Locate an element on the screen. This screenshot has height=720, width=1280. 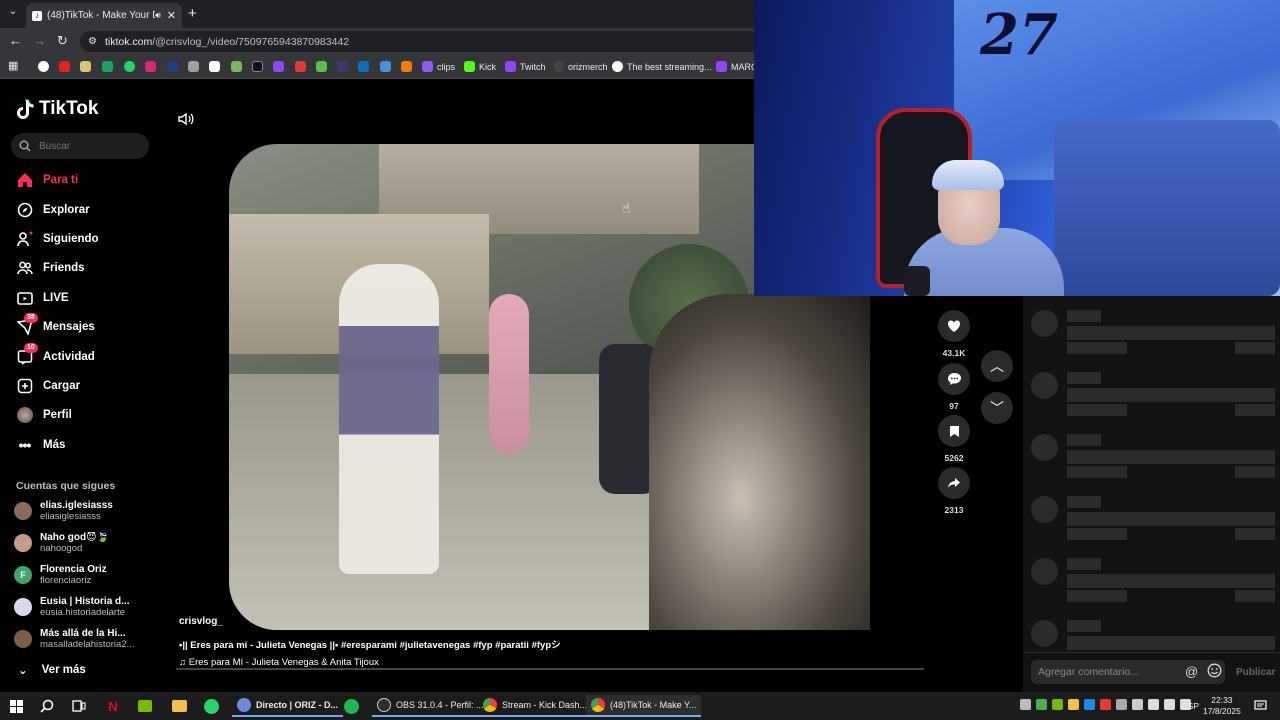
bookmark-clips: clips is located at coordinates (438, 66).